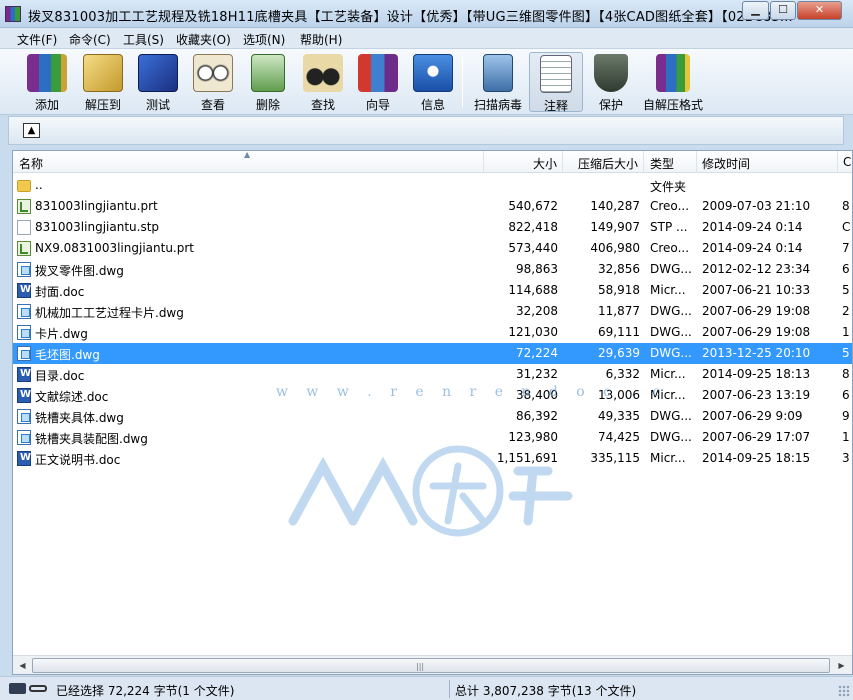 The image size is (853, 700). What do you see at coordinates (844, 691) in the screenshot?
I see `resize-grip-icon` at bounding box center [844, 691].